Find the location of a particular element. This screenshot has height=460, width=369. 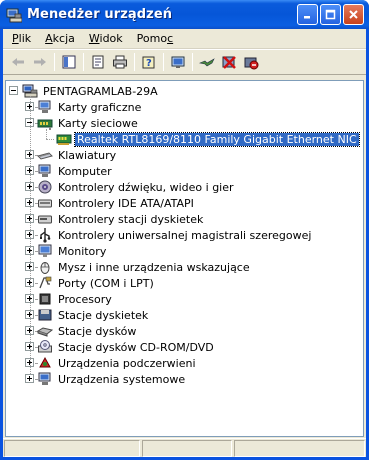

tree-category-node: Klawiatury is located at coordinates (77, 155).